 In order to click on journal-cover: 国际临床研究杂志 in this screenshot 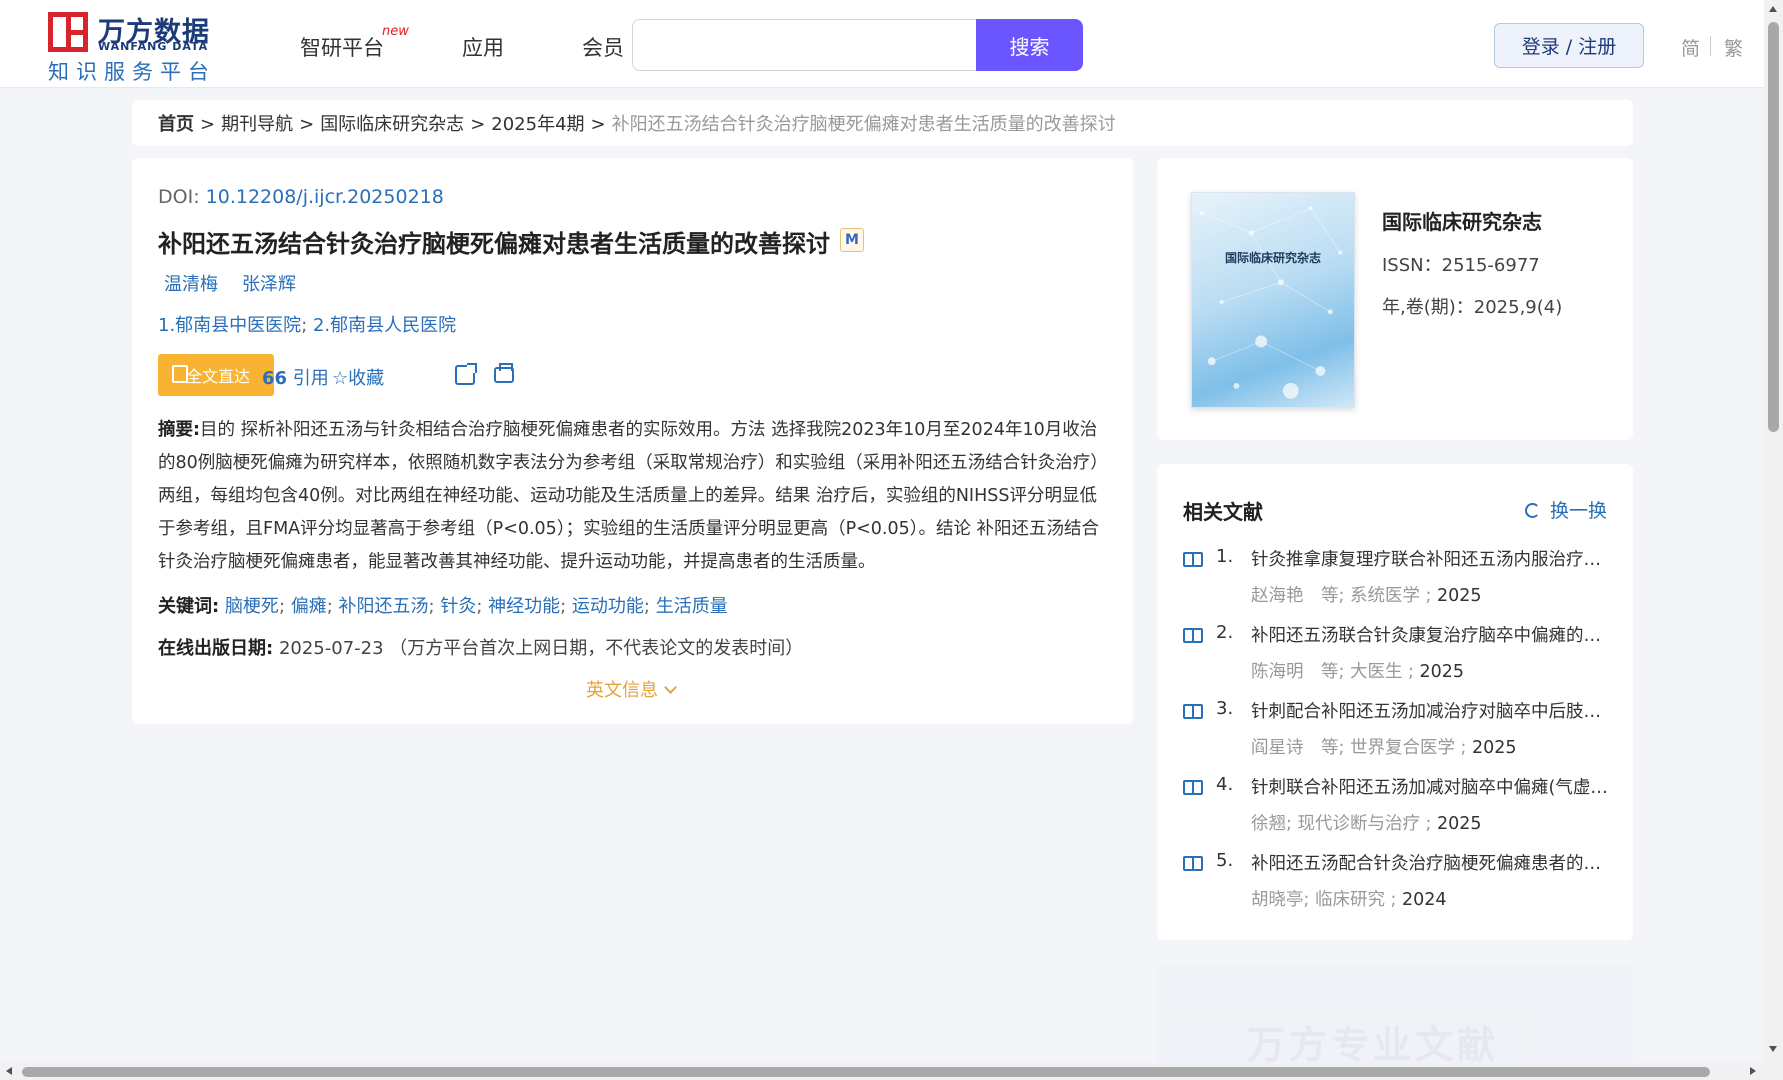, I will do `click(1273, 300)`.